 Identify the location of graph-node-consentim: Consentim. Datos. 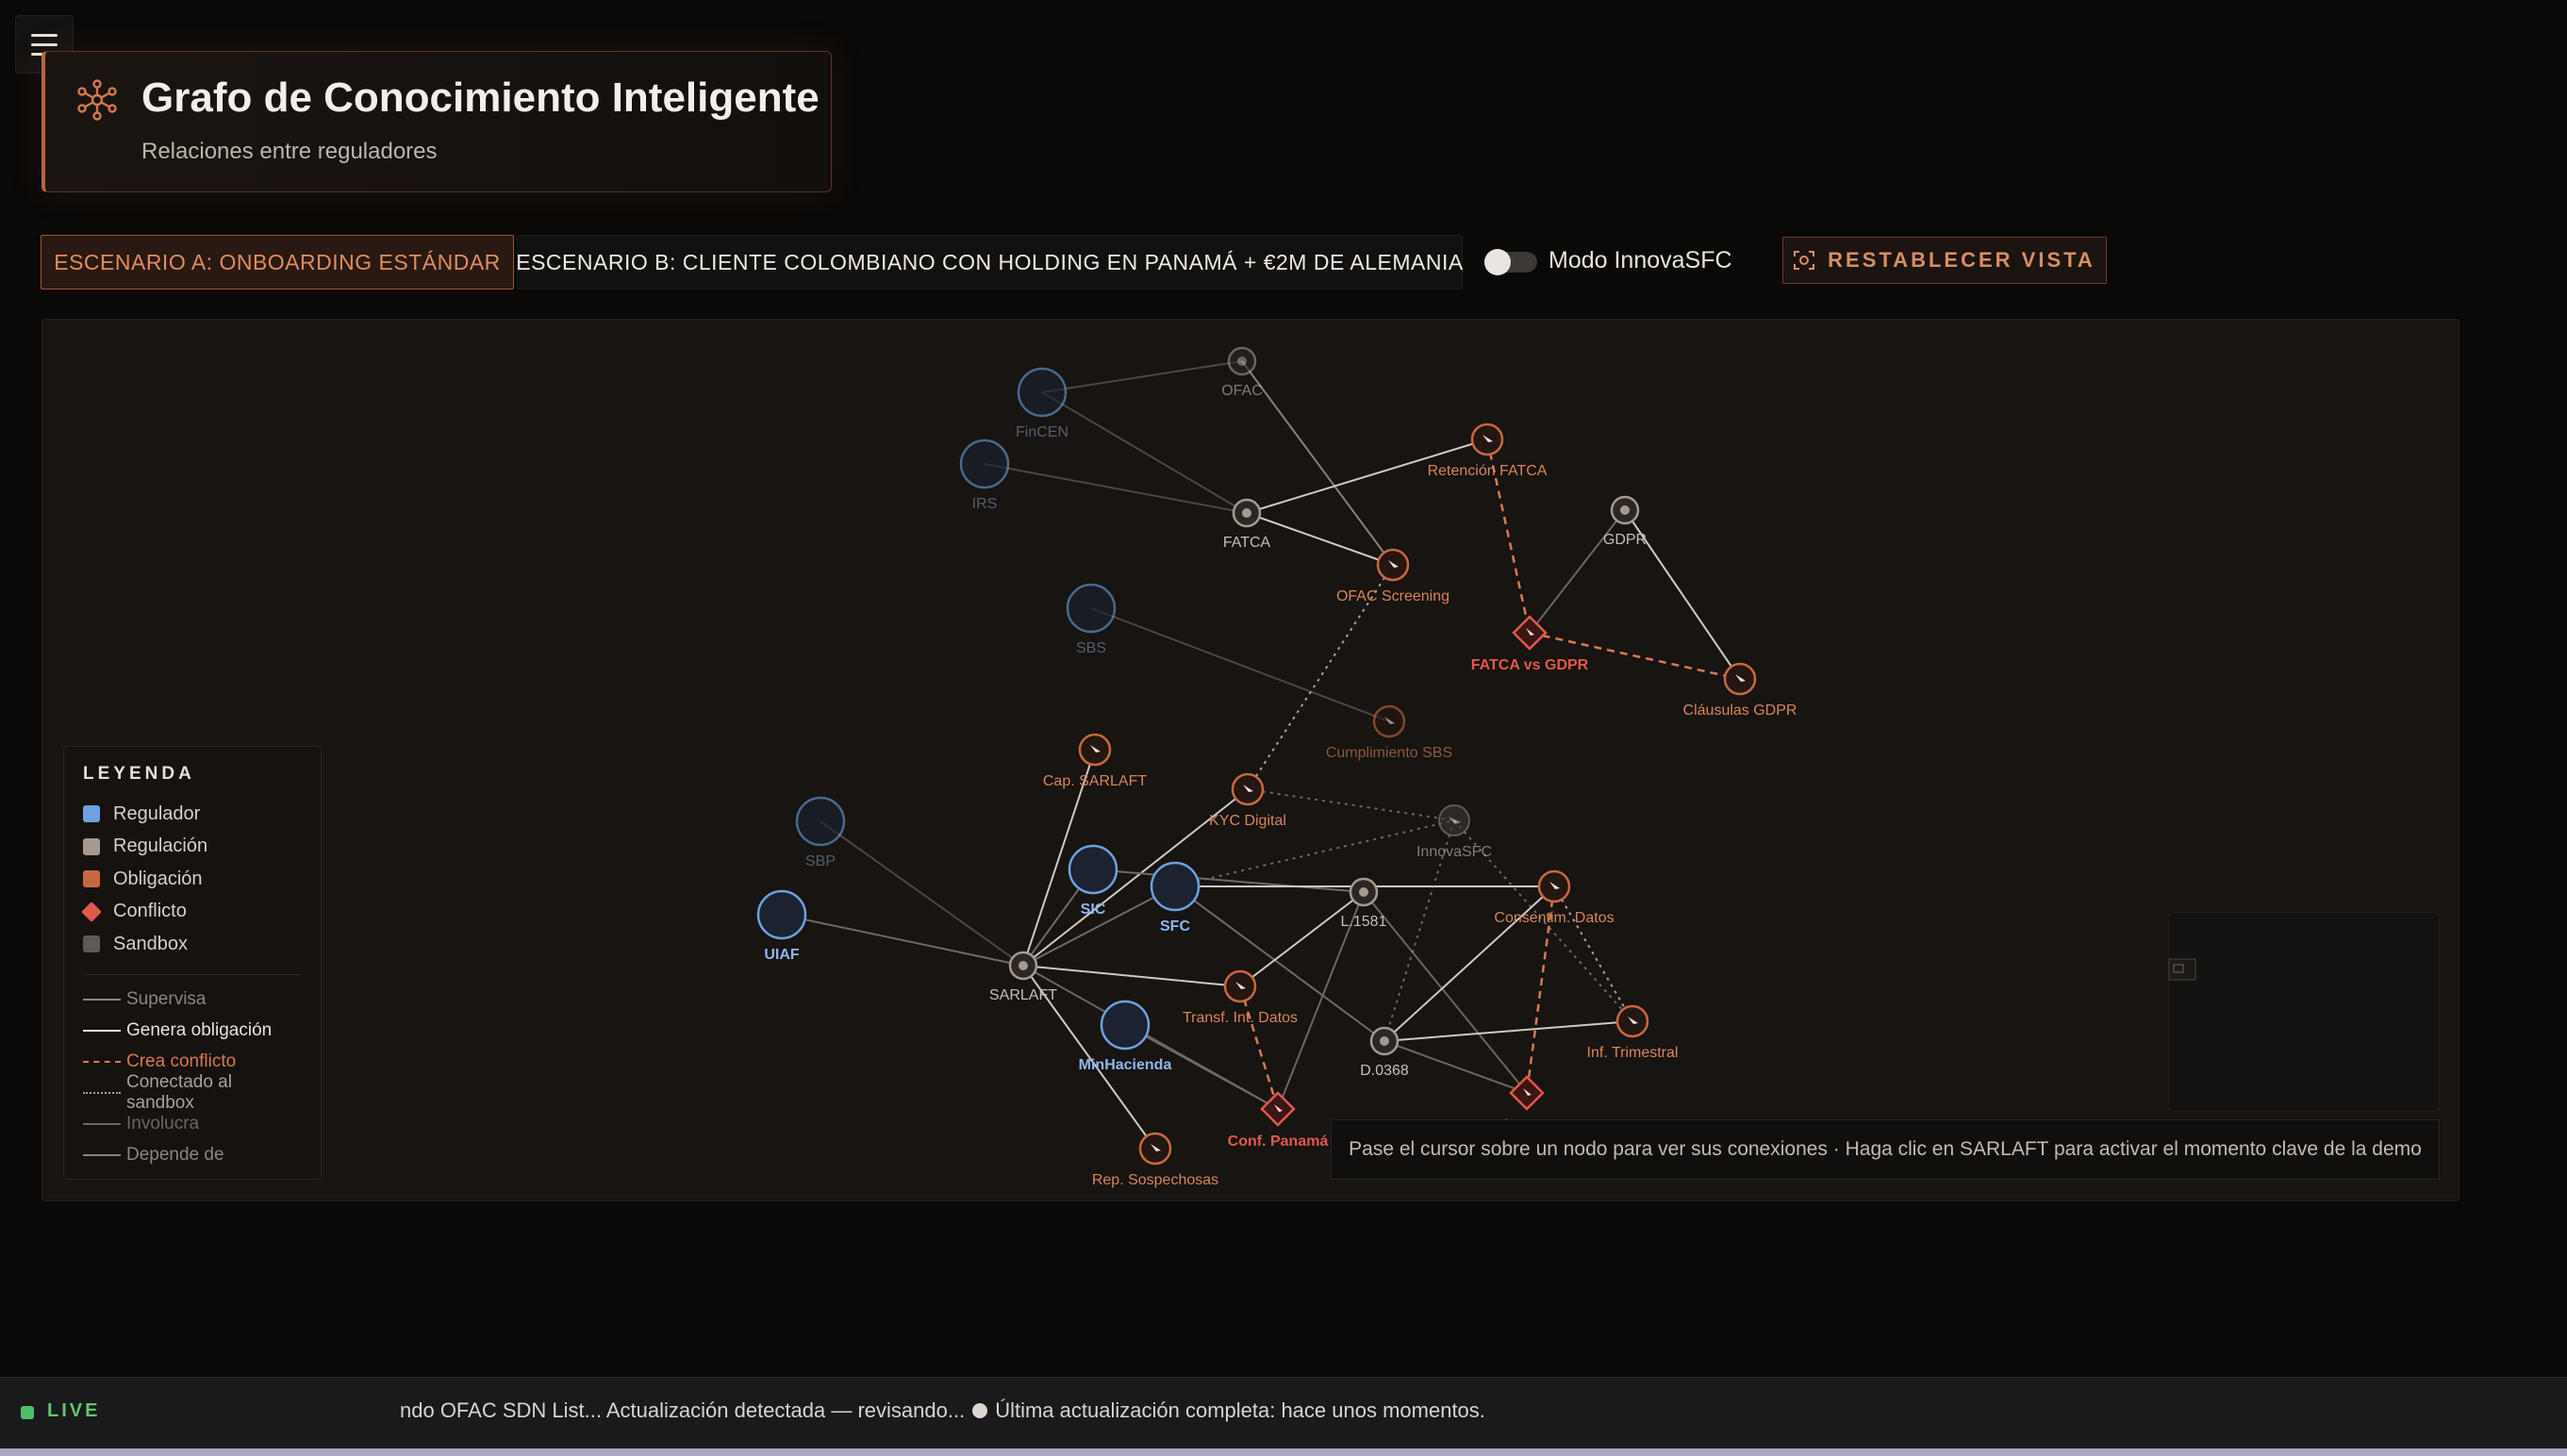
(1554, 897).